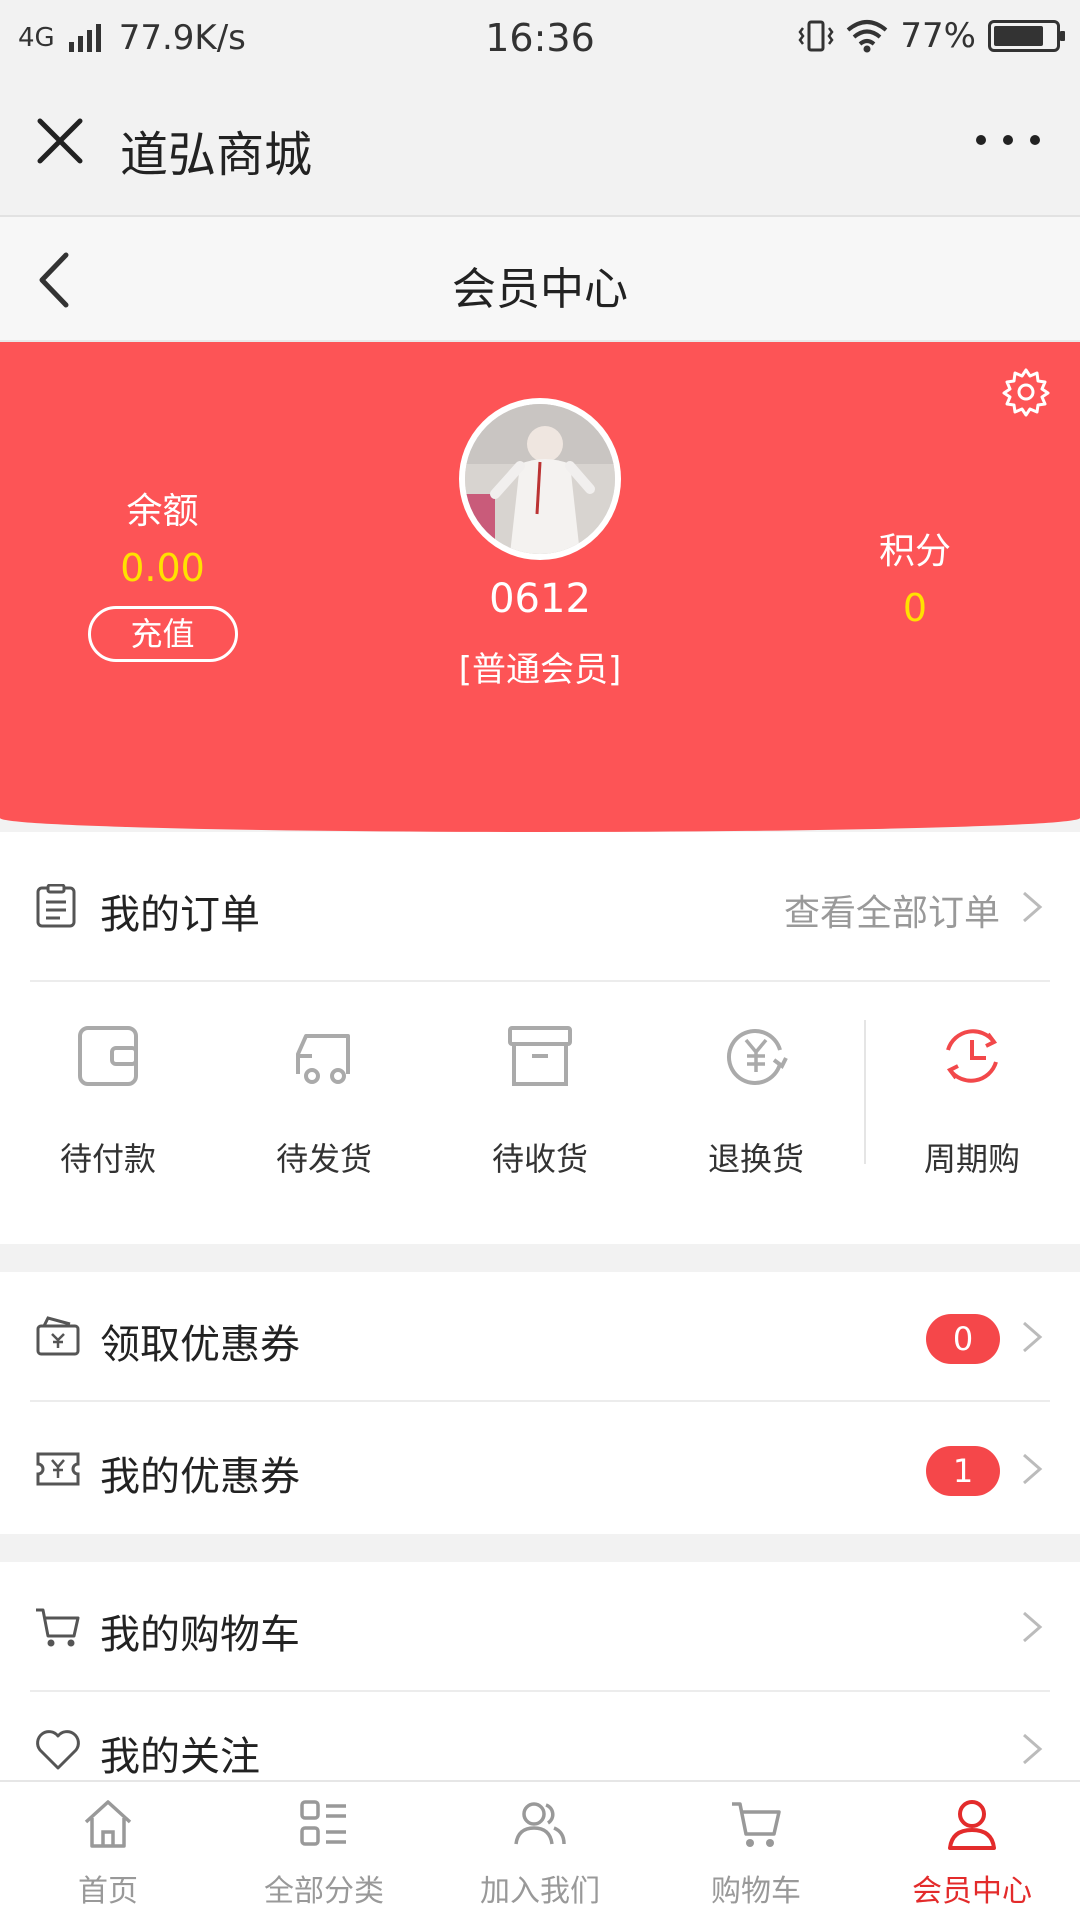  What do you see at coordinates (1008, 140) in the screenshot?
I see `more-icon` at bounding box center [1008, 140].